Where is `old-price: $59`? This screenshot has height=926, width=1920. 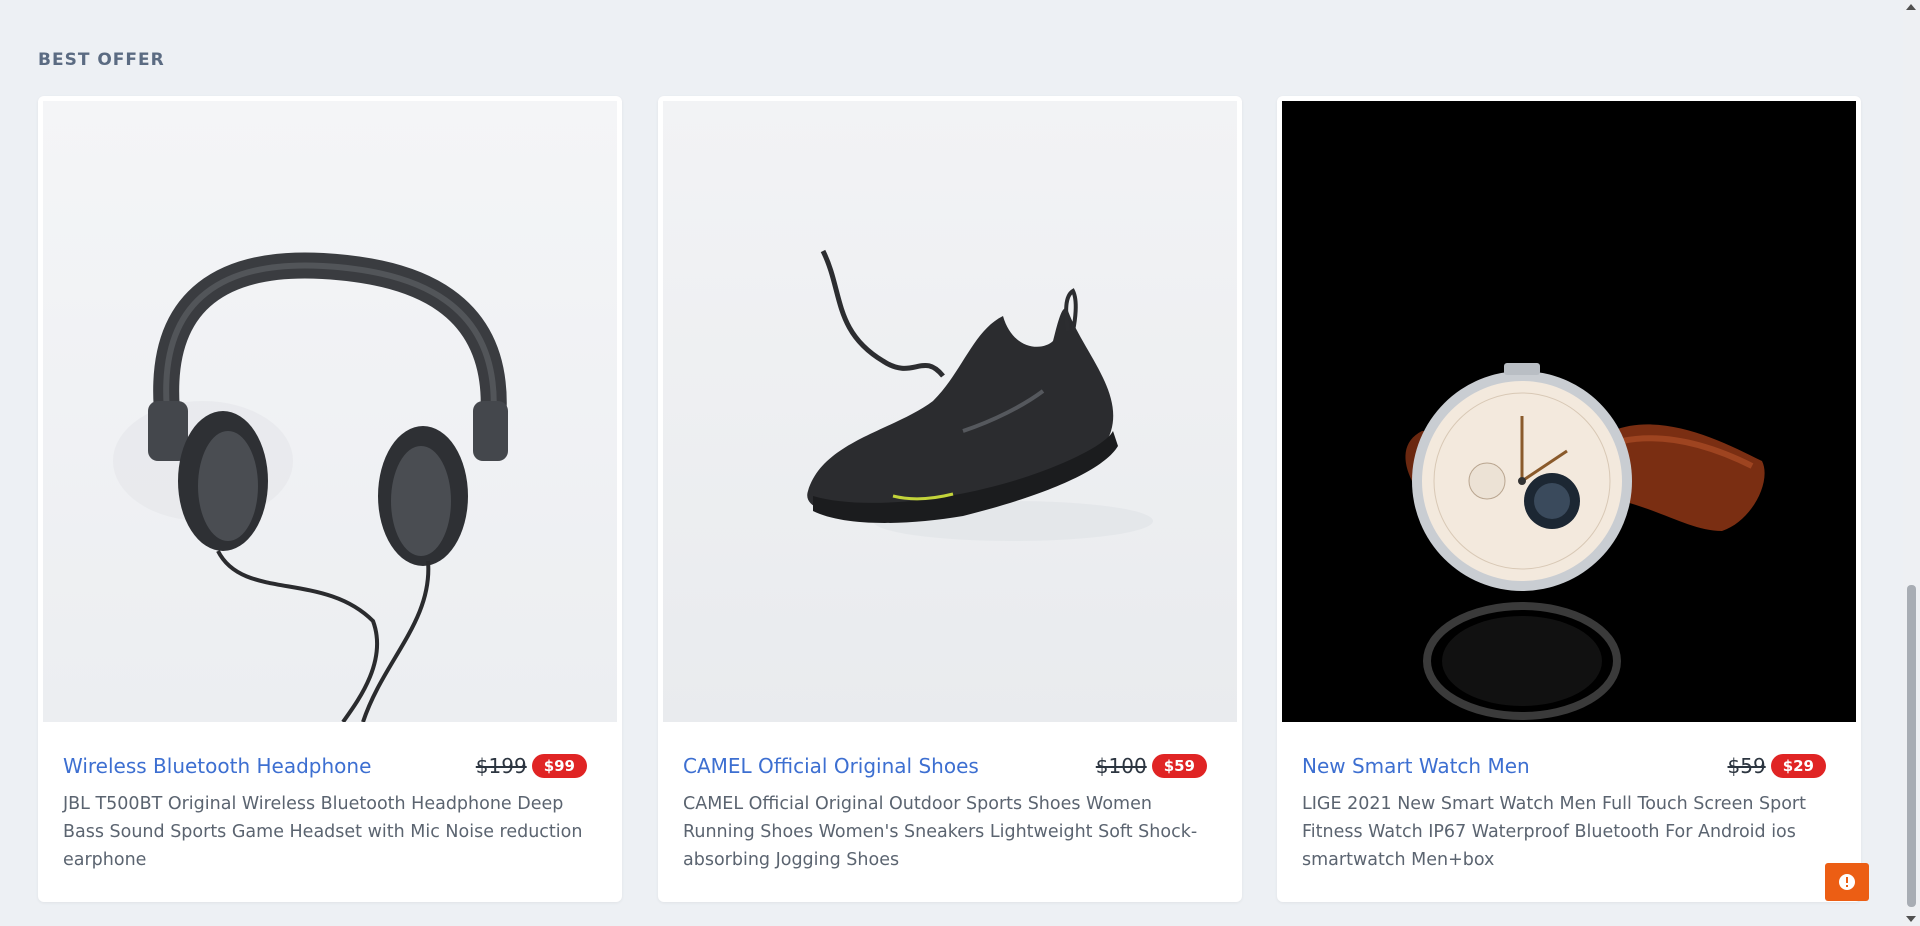 old-price: $59 is located at coordinates (1746, 766).